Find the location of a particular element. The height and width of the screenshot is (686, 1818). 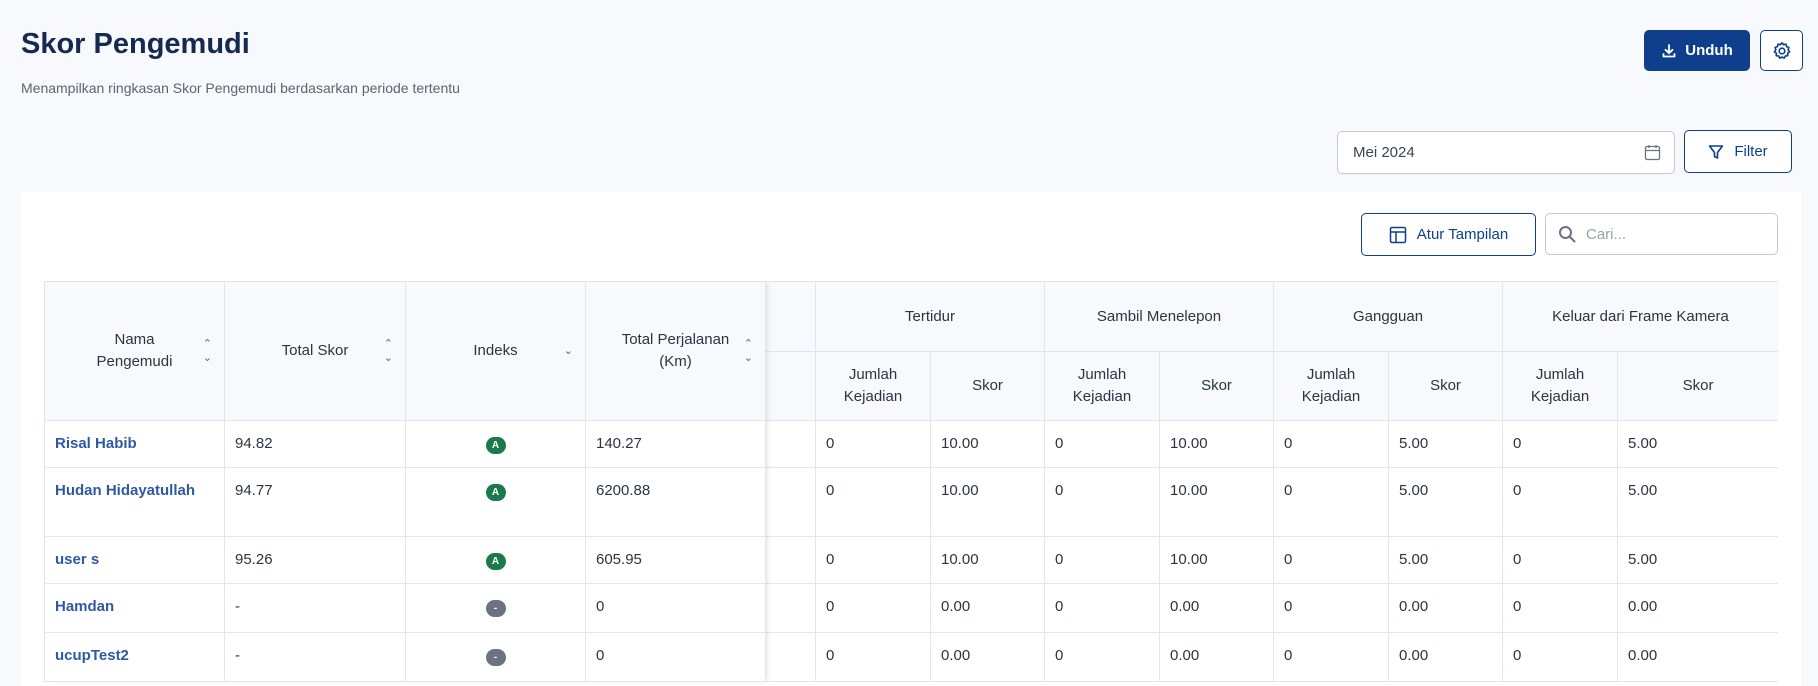

view-settings-button: Atur Tampilan is located at coordinates (1448, 234).